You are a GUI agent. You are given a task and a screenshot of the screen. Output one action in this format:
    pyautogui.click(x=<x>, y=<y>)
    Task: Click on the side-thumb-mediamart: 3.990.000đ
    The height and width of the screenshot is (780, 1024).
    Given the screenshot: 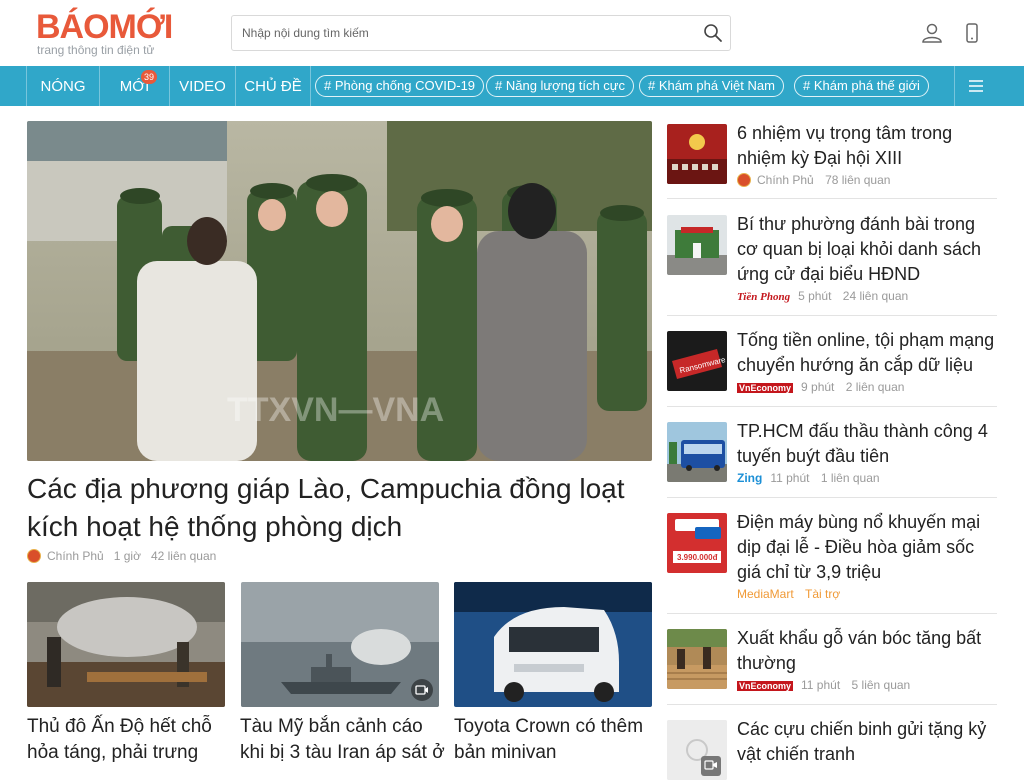 What is the action you would take?
    pyautogui.click(x=697, y=543)
    